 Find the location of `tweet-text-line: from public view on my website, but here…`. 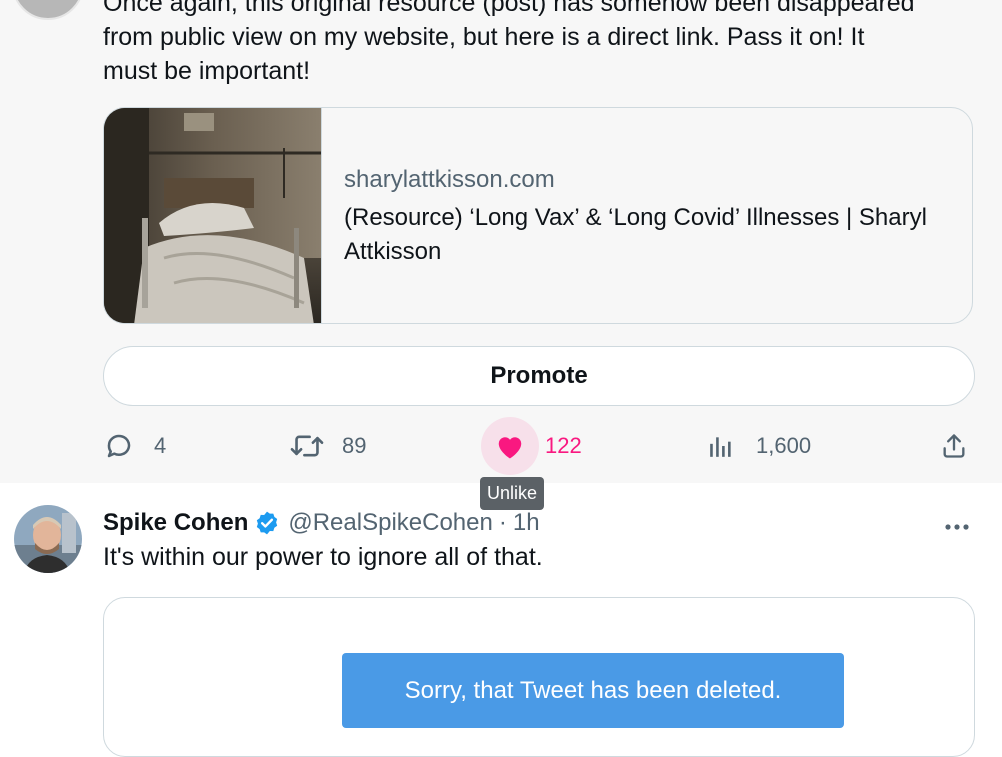

tweet-text-line: from public view on my website, but here… is located at coordinates (484, 37).